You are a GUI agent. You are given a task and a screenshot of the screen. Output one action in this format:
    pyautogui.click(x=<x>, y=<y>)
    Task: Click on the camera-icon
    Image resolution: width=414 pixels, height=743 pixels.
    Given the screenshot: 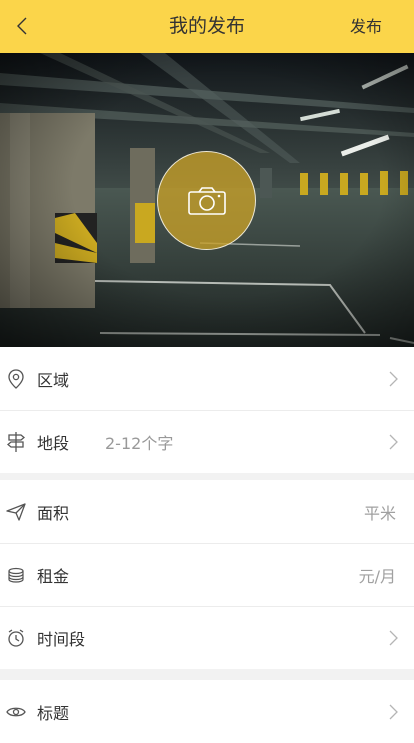 What is the action you would take?
    pyautogui.click(x=206, y=200)
    